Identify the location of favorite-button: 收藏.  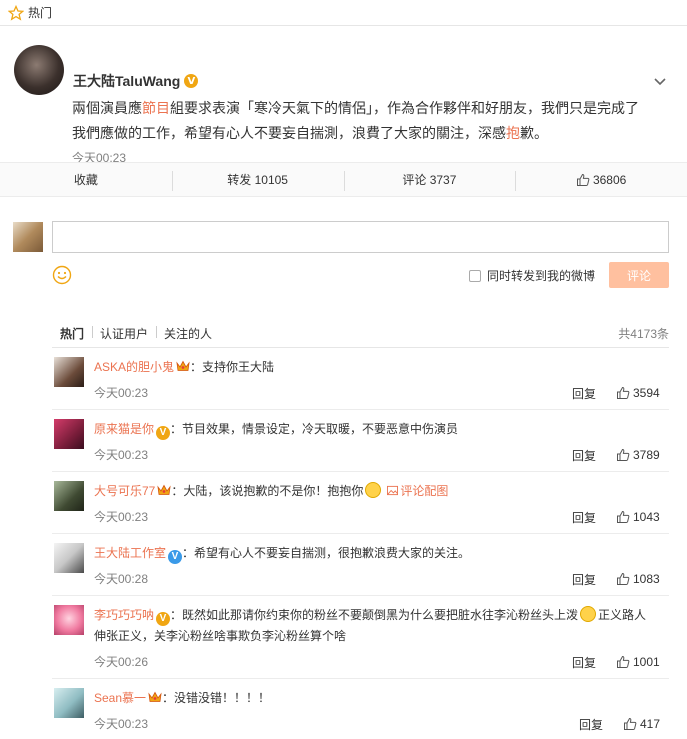
(86, 179).